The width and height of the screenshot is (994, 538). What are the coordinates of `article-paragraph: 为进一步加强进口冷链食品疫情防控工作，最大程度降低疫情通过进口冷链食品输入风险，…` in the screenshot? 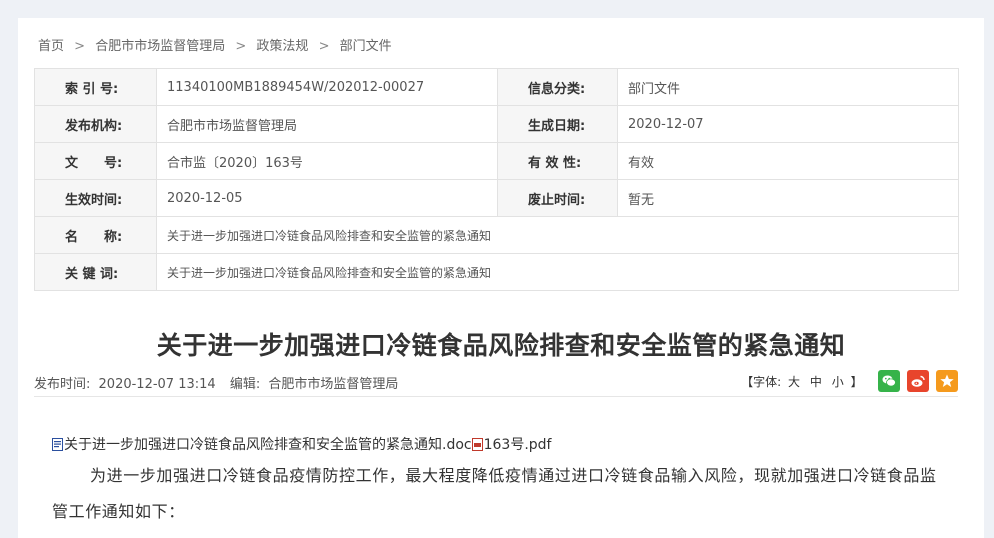 It's located at (494, 493).